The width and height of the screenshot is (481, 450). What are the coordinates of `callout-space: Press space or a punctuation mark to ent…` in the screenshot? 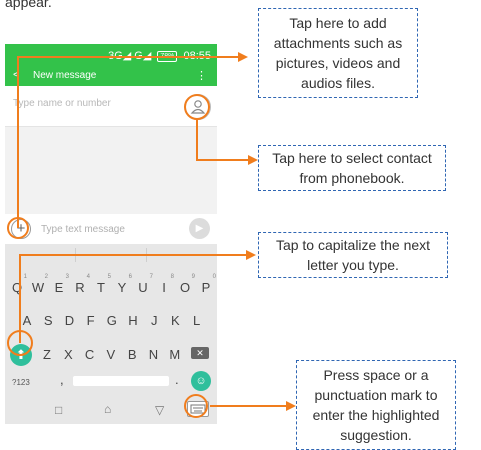 It's located at (376, 405).